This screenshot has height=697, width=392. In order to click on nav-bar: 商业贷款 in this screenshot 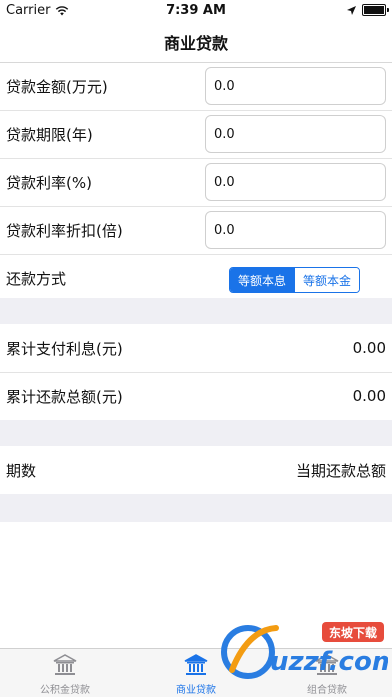, I will do `click(196, 42)`.